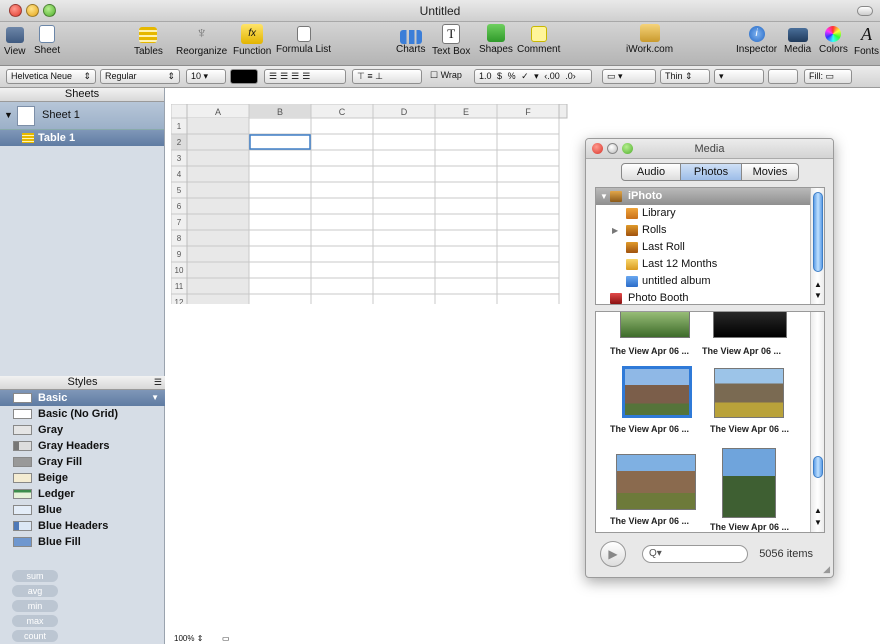  What do you see at coordinates (865, 11) in the screenshot?
I see `toolbar-toggle-button` at bounding box center [865, 11].